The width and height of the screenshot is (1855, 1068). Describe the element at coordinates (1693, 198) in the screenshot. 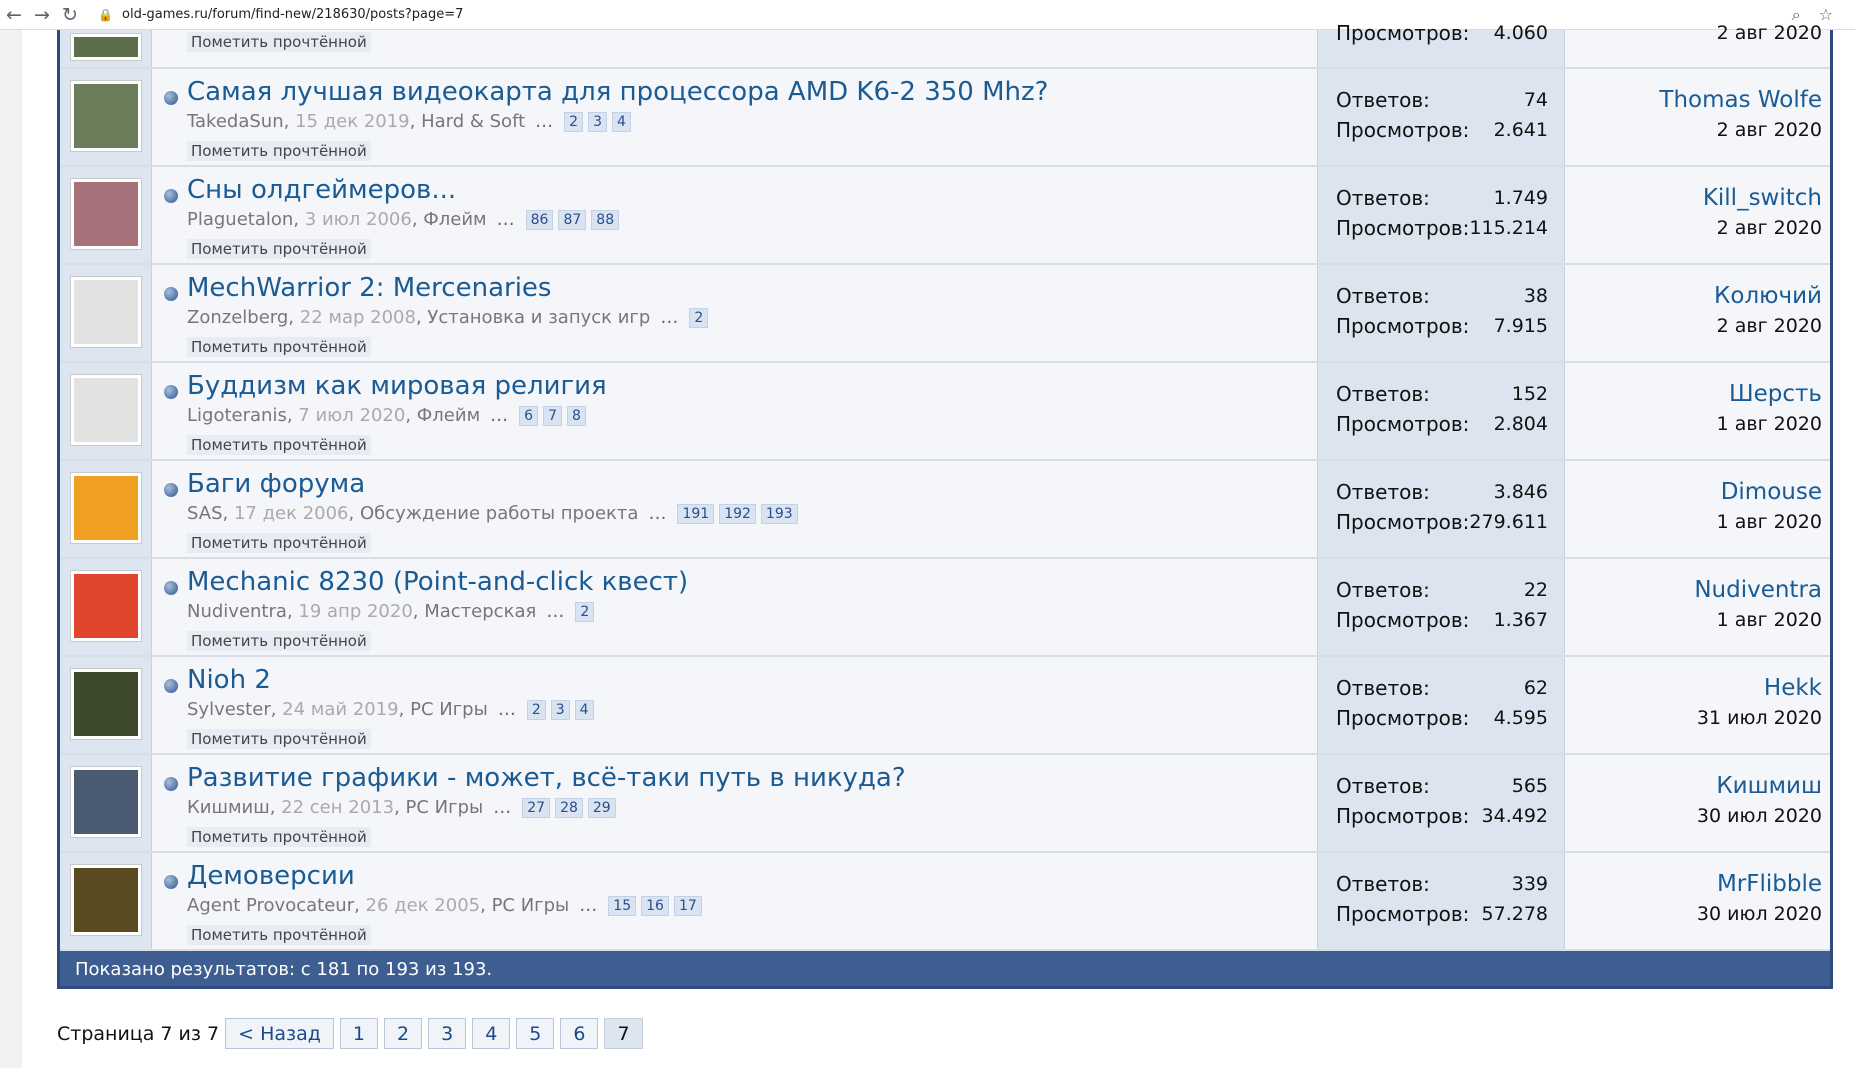

I see `last-poster-link: Kill_switch` at that location.